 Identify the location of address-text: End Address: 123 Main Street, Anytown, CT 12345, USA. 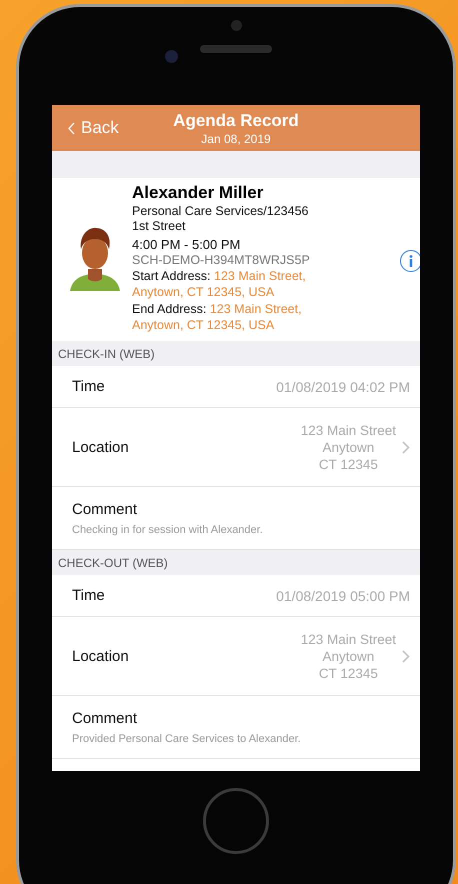
(217, 317).